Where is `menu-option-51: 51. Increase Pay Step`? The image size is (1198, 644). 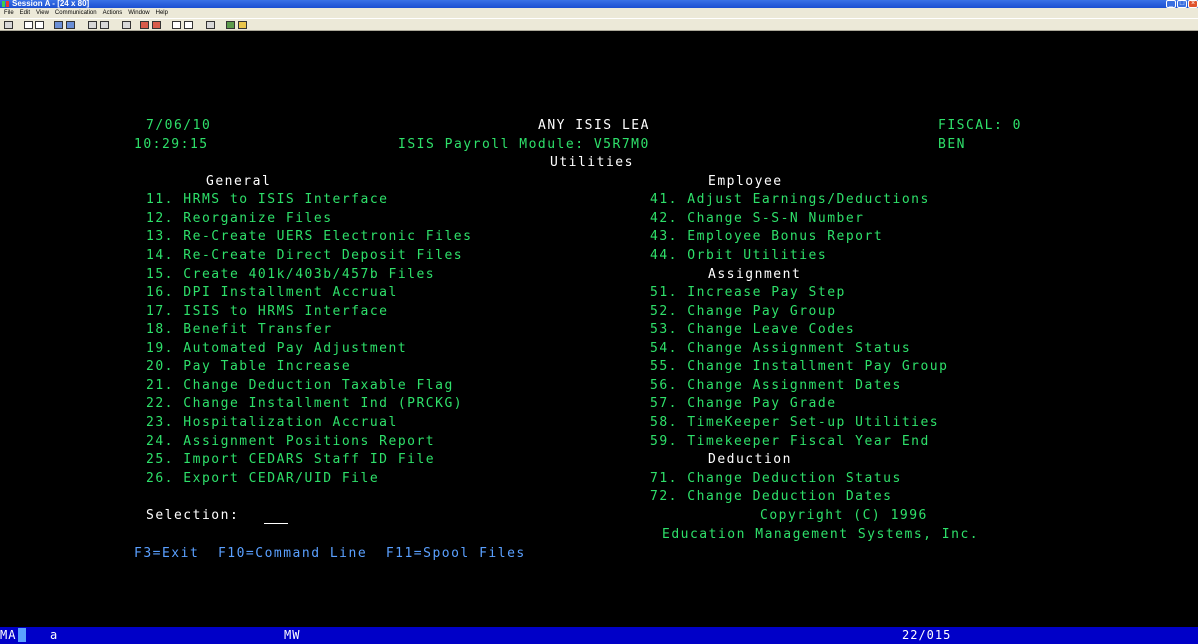 menu-option-51: 51. Increase Pay Step is located at coordinates (748, 292).